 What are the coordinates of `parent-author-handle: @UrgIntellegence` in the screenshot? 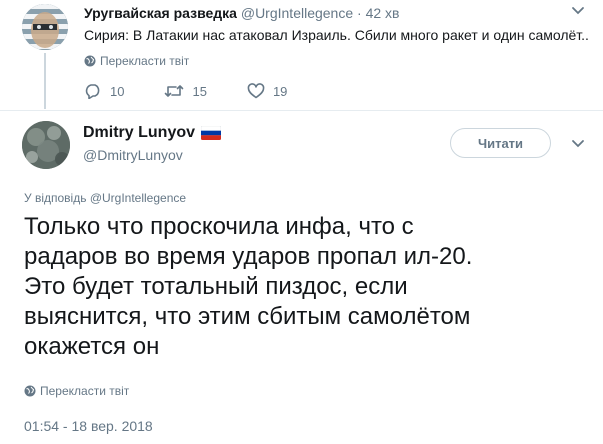 It's located at (297, 13).